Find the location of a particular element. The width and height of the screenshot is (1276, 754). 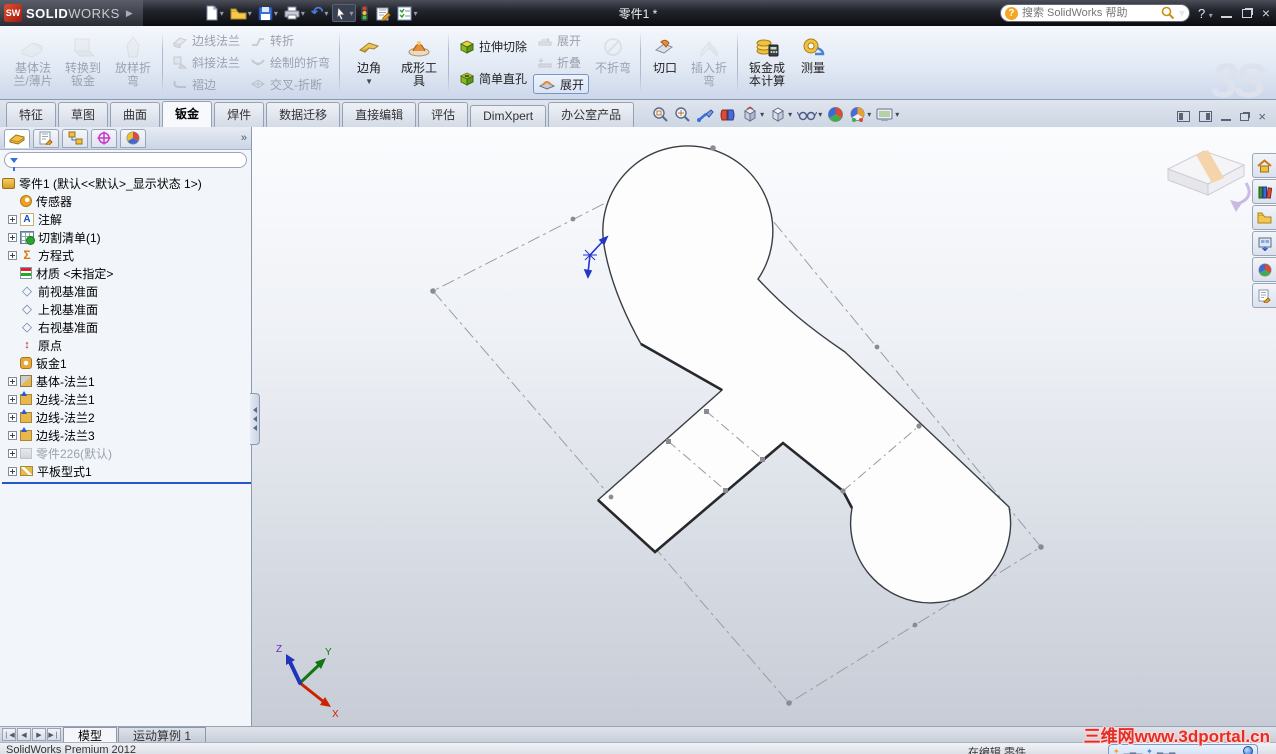

apply-scene-button: ▾ is located at coordinates (860, 114).